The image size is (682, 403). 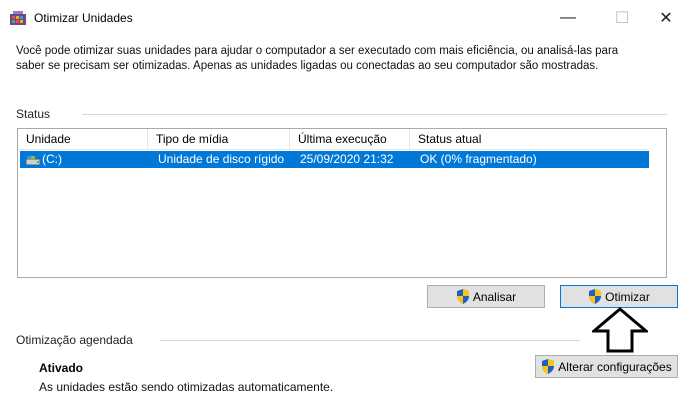 I want to click on up-arrow-icon, so click(x=620, y=330).